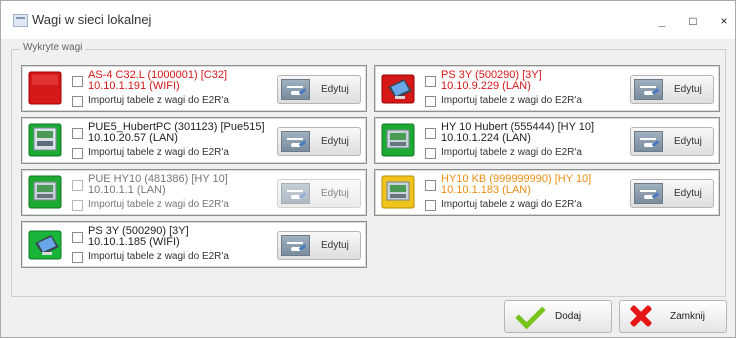  What do you see at coordinates (127, 190) in the screenshot?
I see `device-address: 10.10.1.1 (LAN)` at bounding box center [127, 190].